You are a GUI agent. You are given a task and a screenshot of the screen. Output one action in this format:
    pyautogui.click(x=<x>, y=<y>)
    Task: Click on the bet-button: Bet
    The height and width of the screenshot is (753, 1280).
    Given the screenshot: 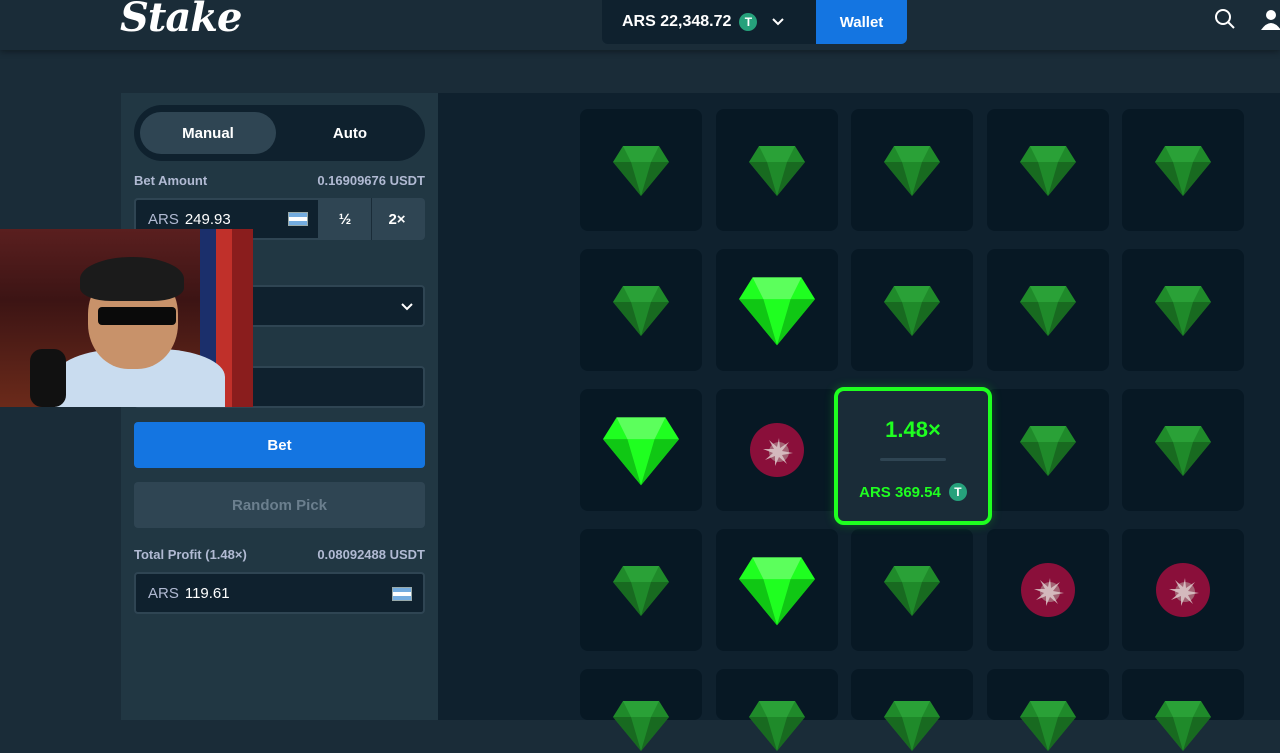 What is the action you would take?
    pyautogui.click(x=279, y=445)
    